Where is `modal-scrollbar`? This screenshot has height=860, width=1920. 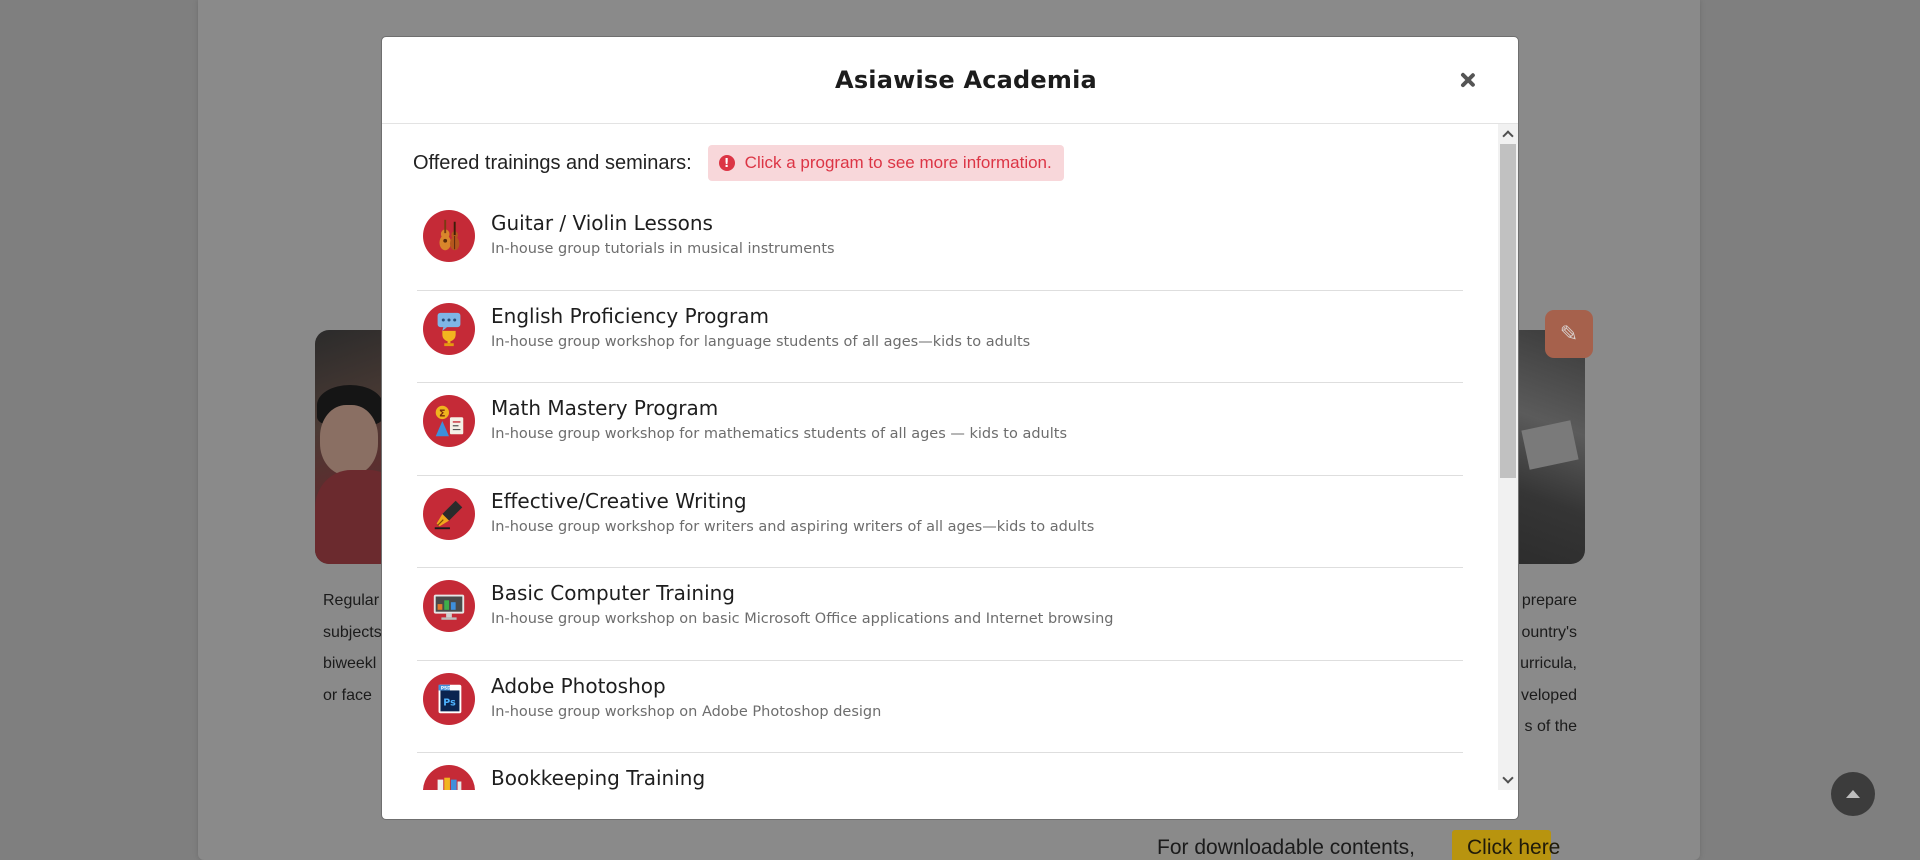
modal-scrollbar is located at coordinates (1508, 457).